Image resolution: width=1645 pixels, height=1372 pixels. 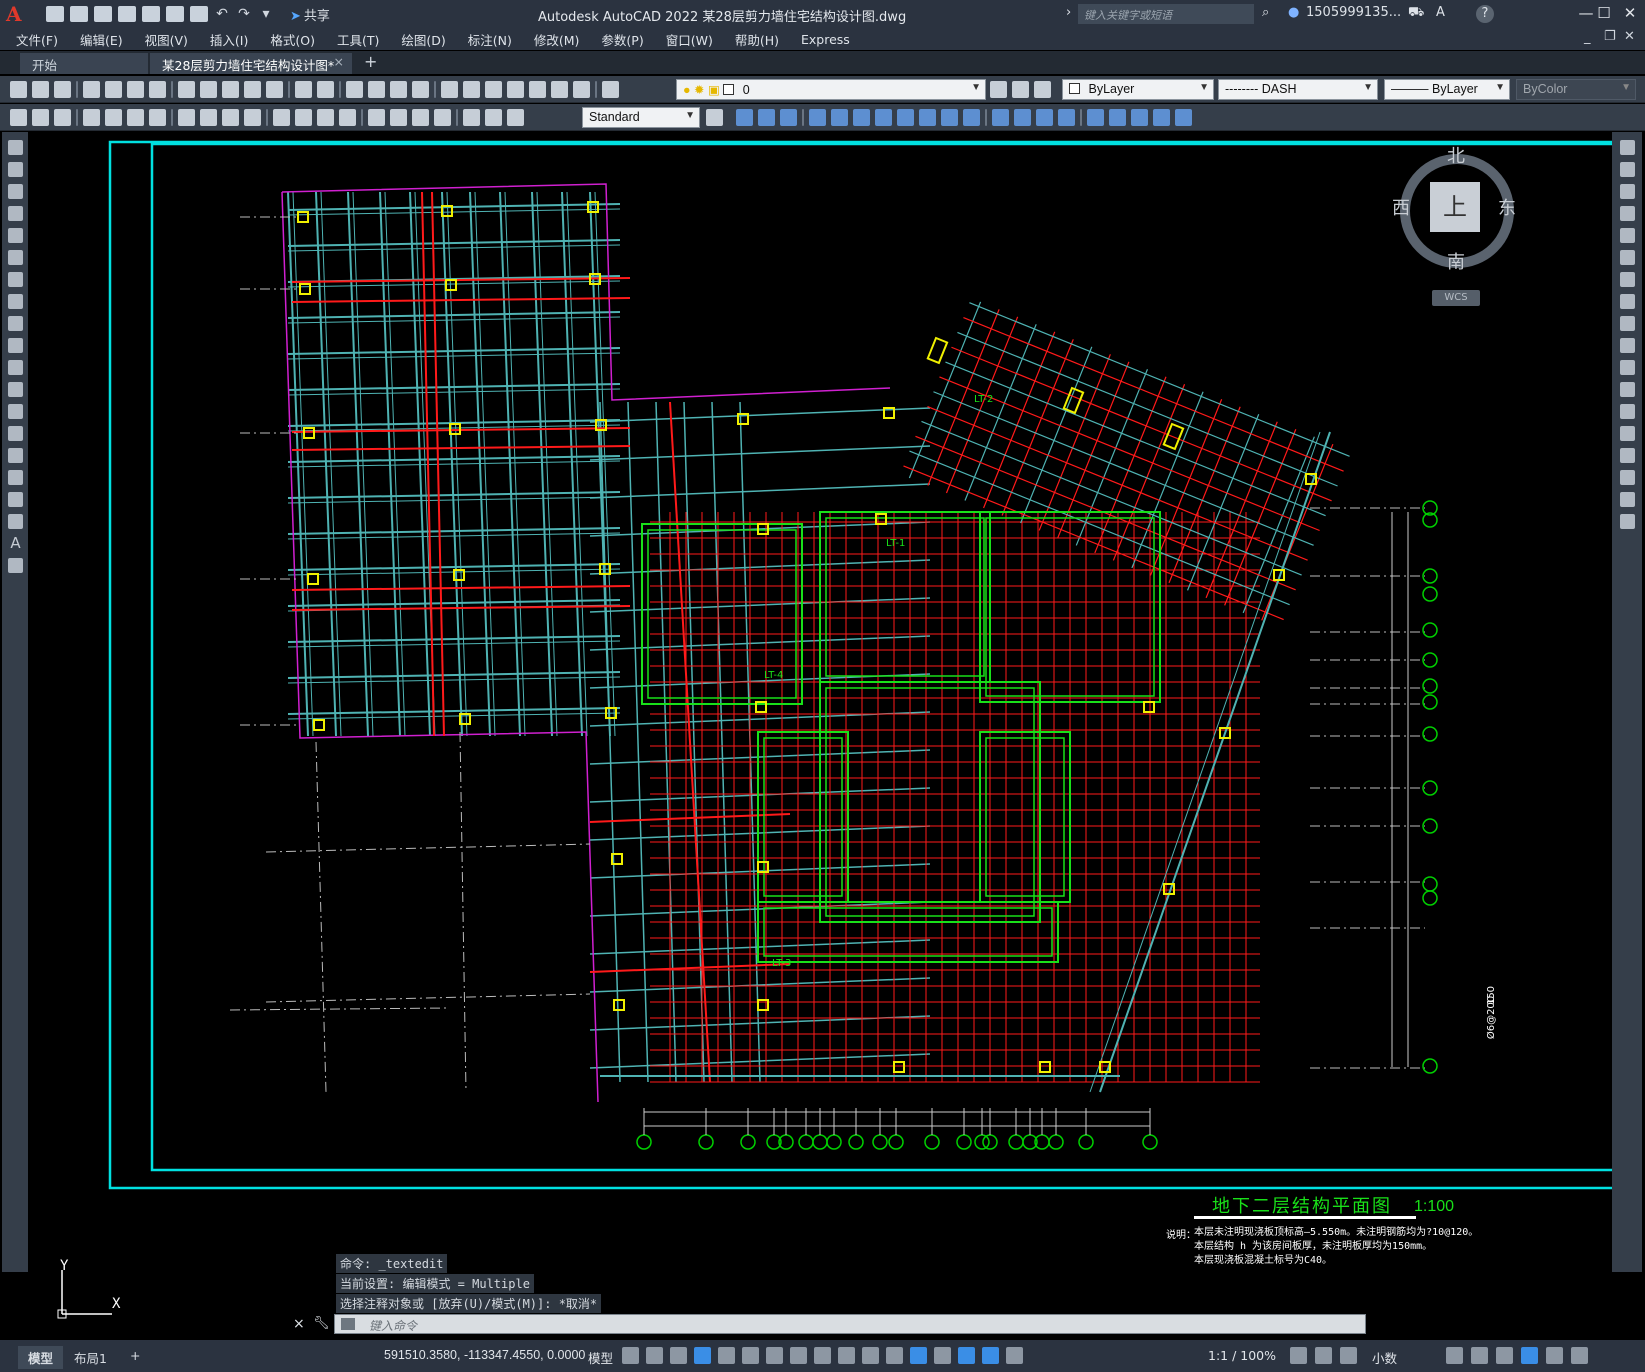 I want to click on zoom-realtime-icon, so click(x=376, y=89).